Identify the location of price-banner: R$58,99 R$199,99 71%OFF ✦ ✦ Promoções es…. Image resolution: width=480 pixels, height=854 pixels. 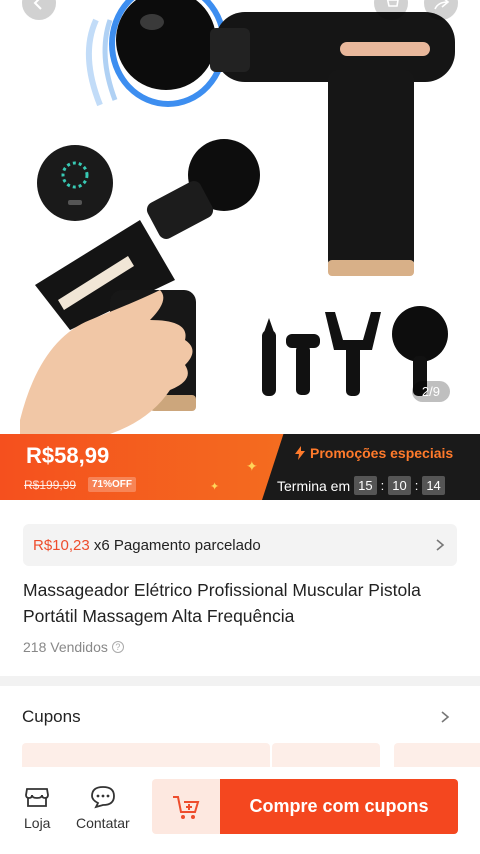
(240, 467).